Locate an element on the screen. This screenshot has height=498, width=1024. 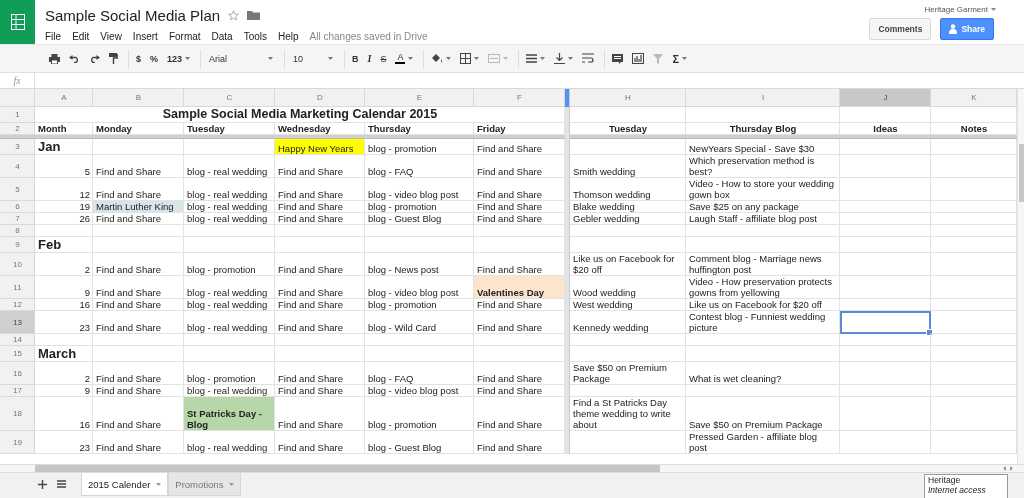
folder-icon is located at coordinates (254, 15).